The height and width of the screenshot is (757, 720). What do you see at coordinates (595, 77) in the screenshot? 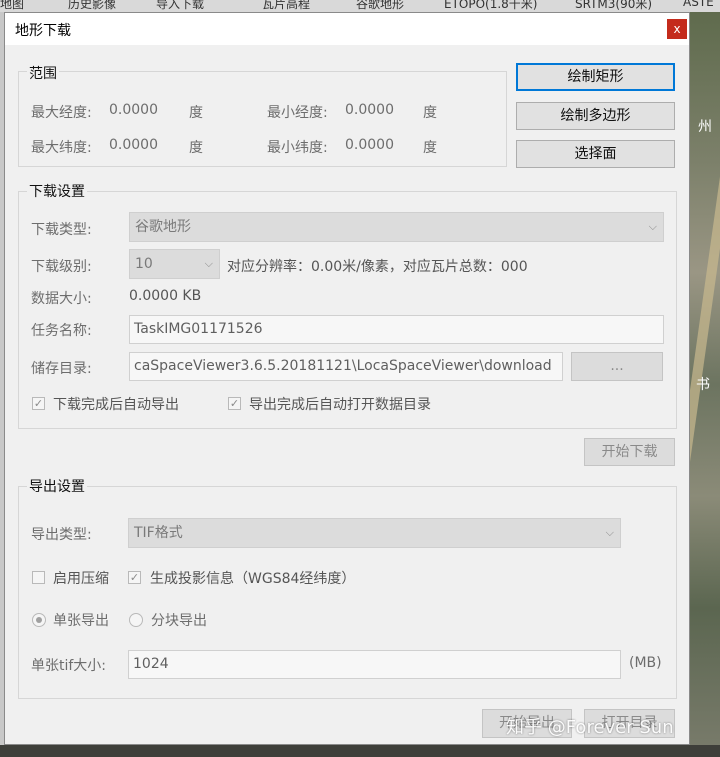
I see `draw-rectangle-button: 绘制矩形` at bounding box center [595, 77].